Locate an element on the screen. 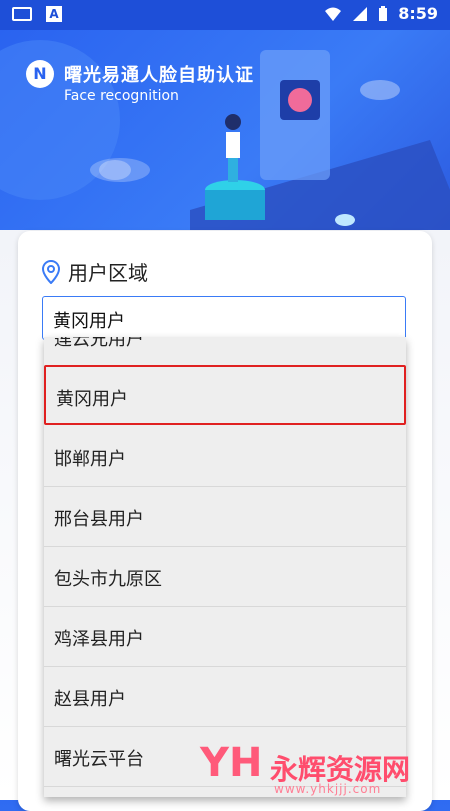 The image size is (450, 811). watermark-logo: YH is located at coordinates (231, 763).